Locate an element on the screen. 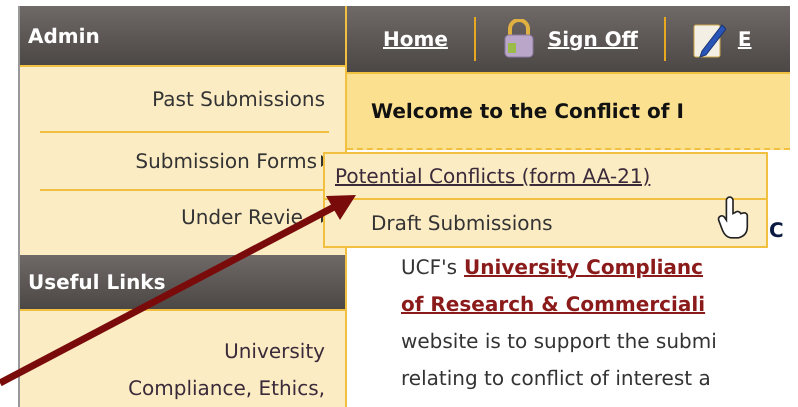 The image size is (798, 407). text-link: of Research & Commerciali is located at coordinates (553, 304).